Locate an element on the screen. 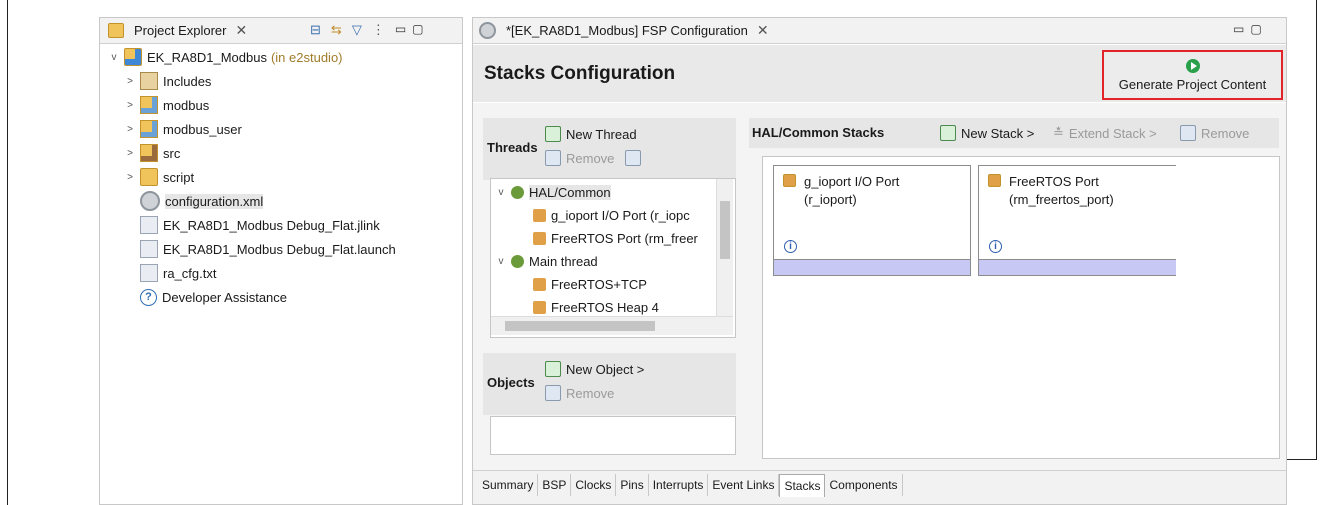 Image resolution: width=1323 pixels, height=505 pixels. file-icon is located at coordinates (149, 225).